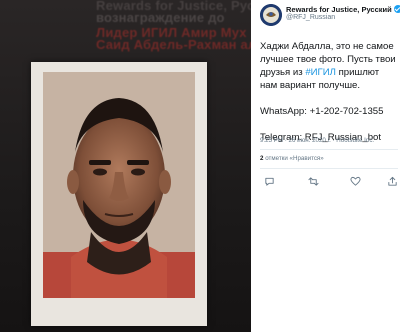 The image size is (400, 332). I want to click on retweet-icon, so click(313, 181).